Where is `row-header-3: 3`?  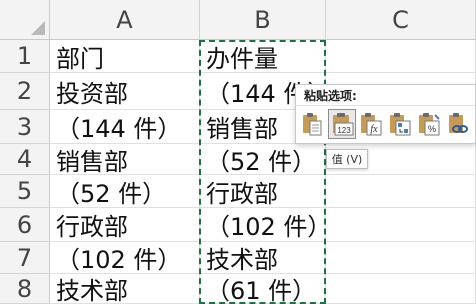 row-header-3: 3 is located at coordinates (25, 127).